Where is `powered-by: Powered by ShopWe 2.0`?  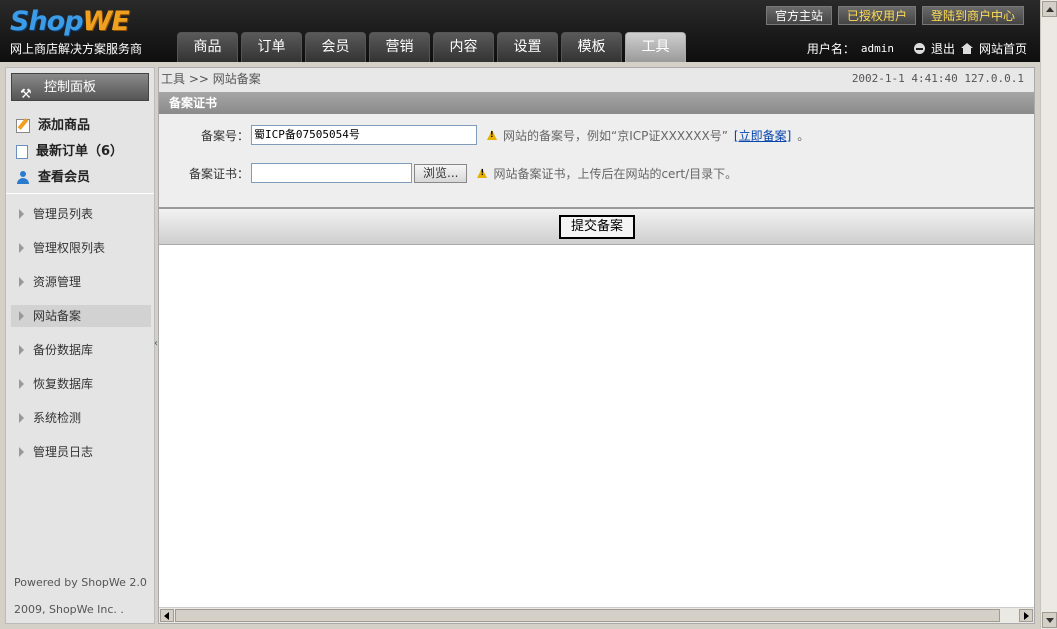 powered-by: Powered by ShopWe 2.0 is located at coordinates (80, 582).